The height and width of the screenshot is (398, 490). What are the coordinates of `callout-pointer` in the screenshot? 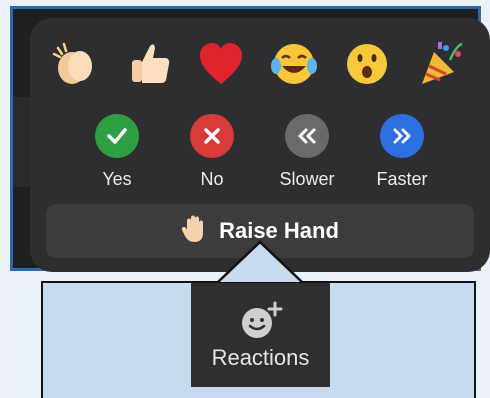 It's located at (260, 261).